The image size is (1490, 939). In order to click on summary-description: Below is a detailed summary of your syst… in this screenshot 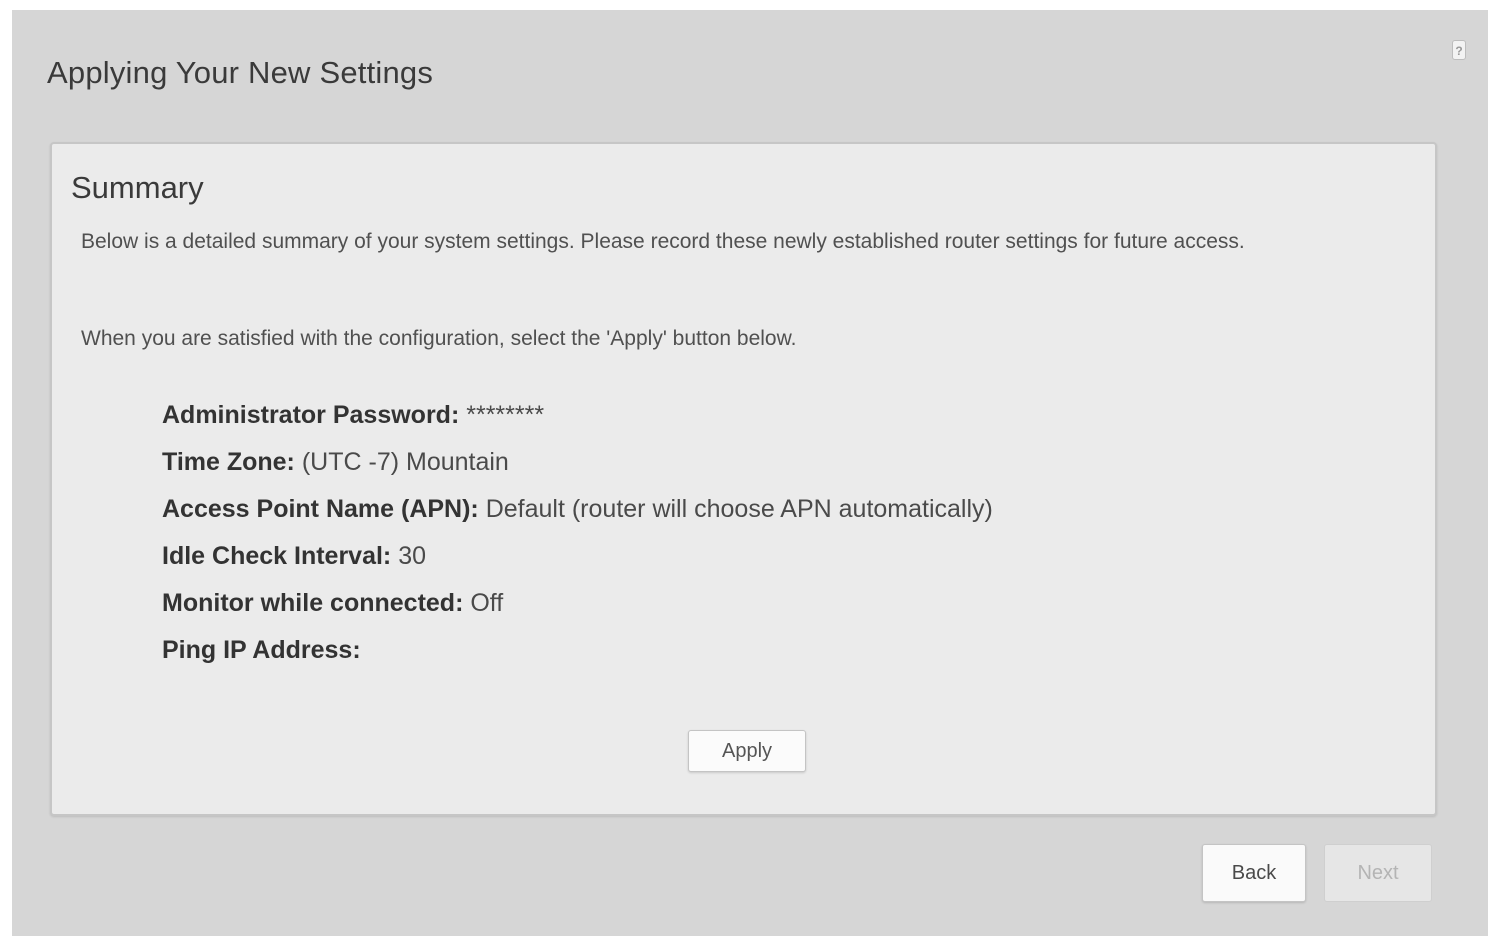, I will do `click(663, 241)`.